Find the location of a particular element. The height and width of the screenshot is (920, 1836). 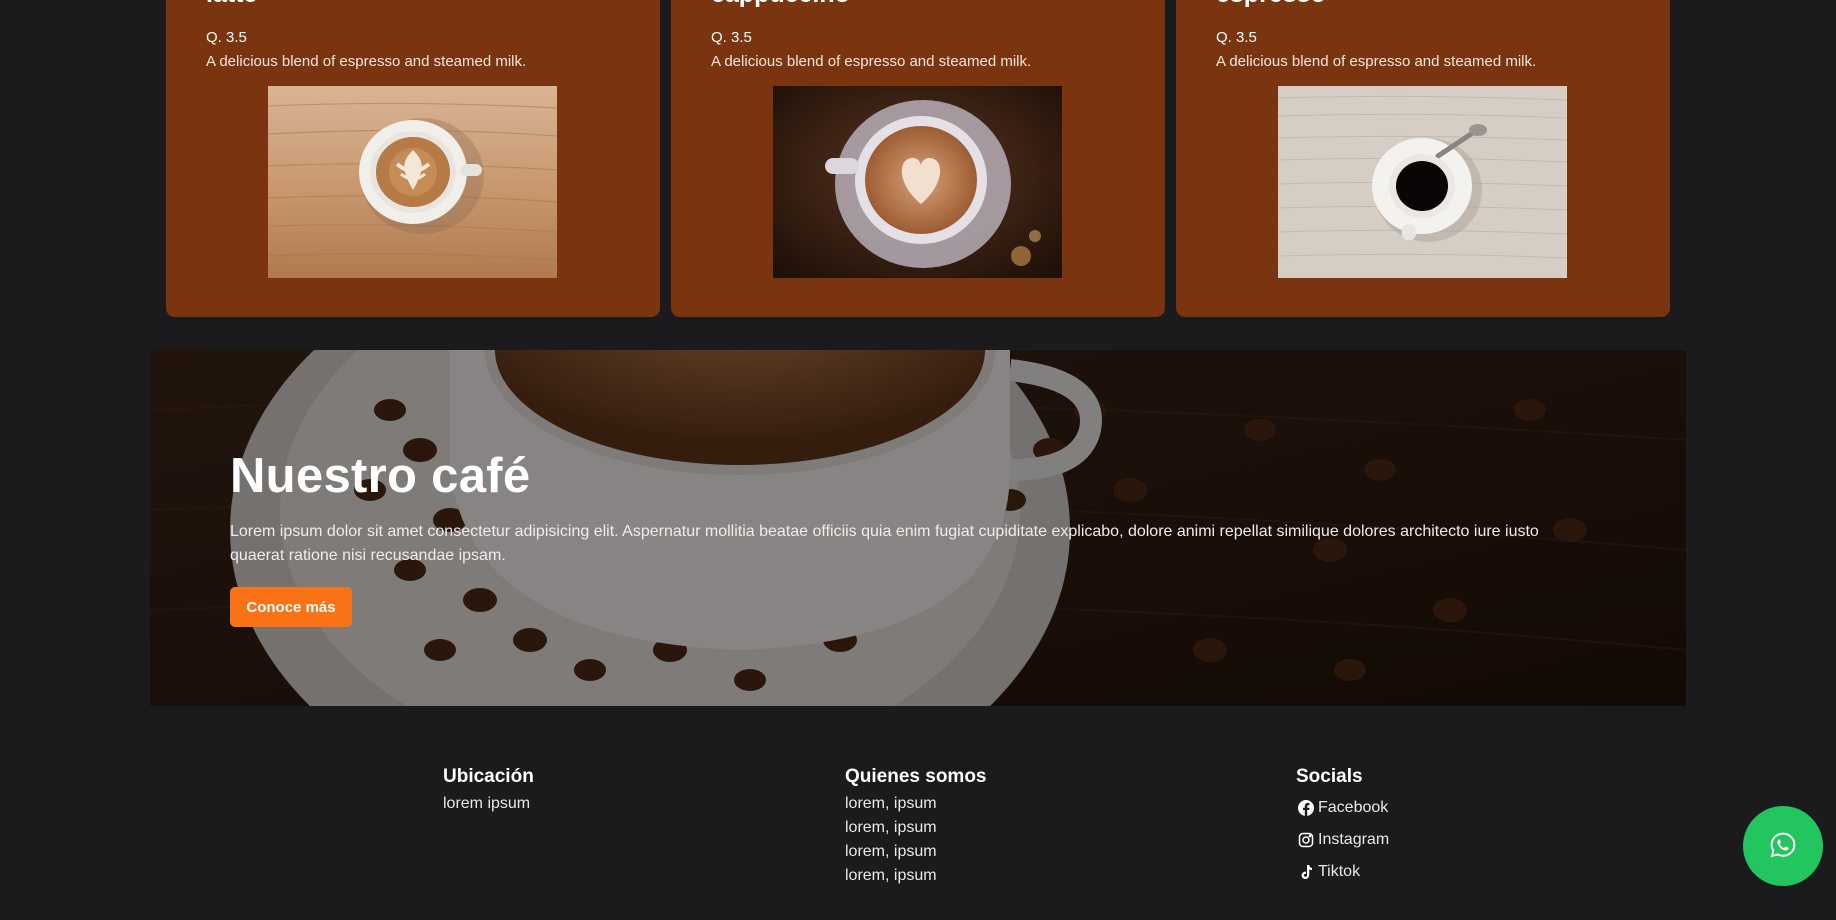

instagram-link: Instagram is located at coordinates (1343, 840).